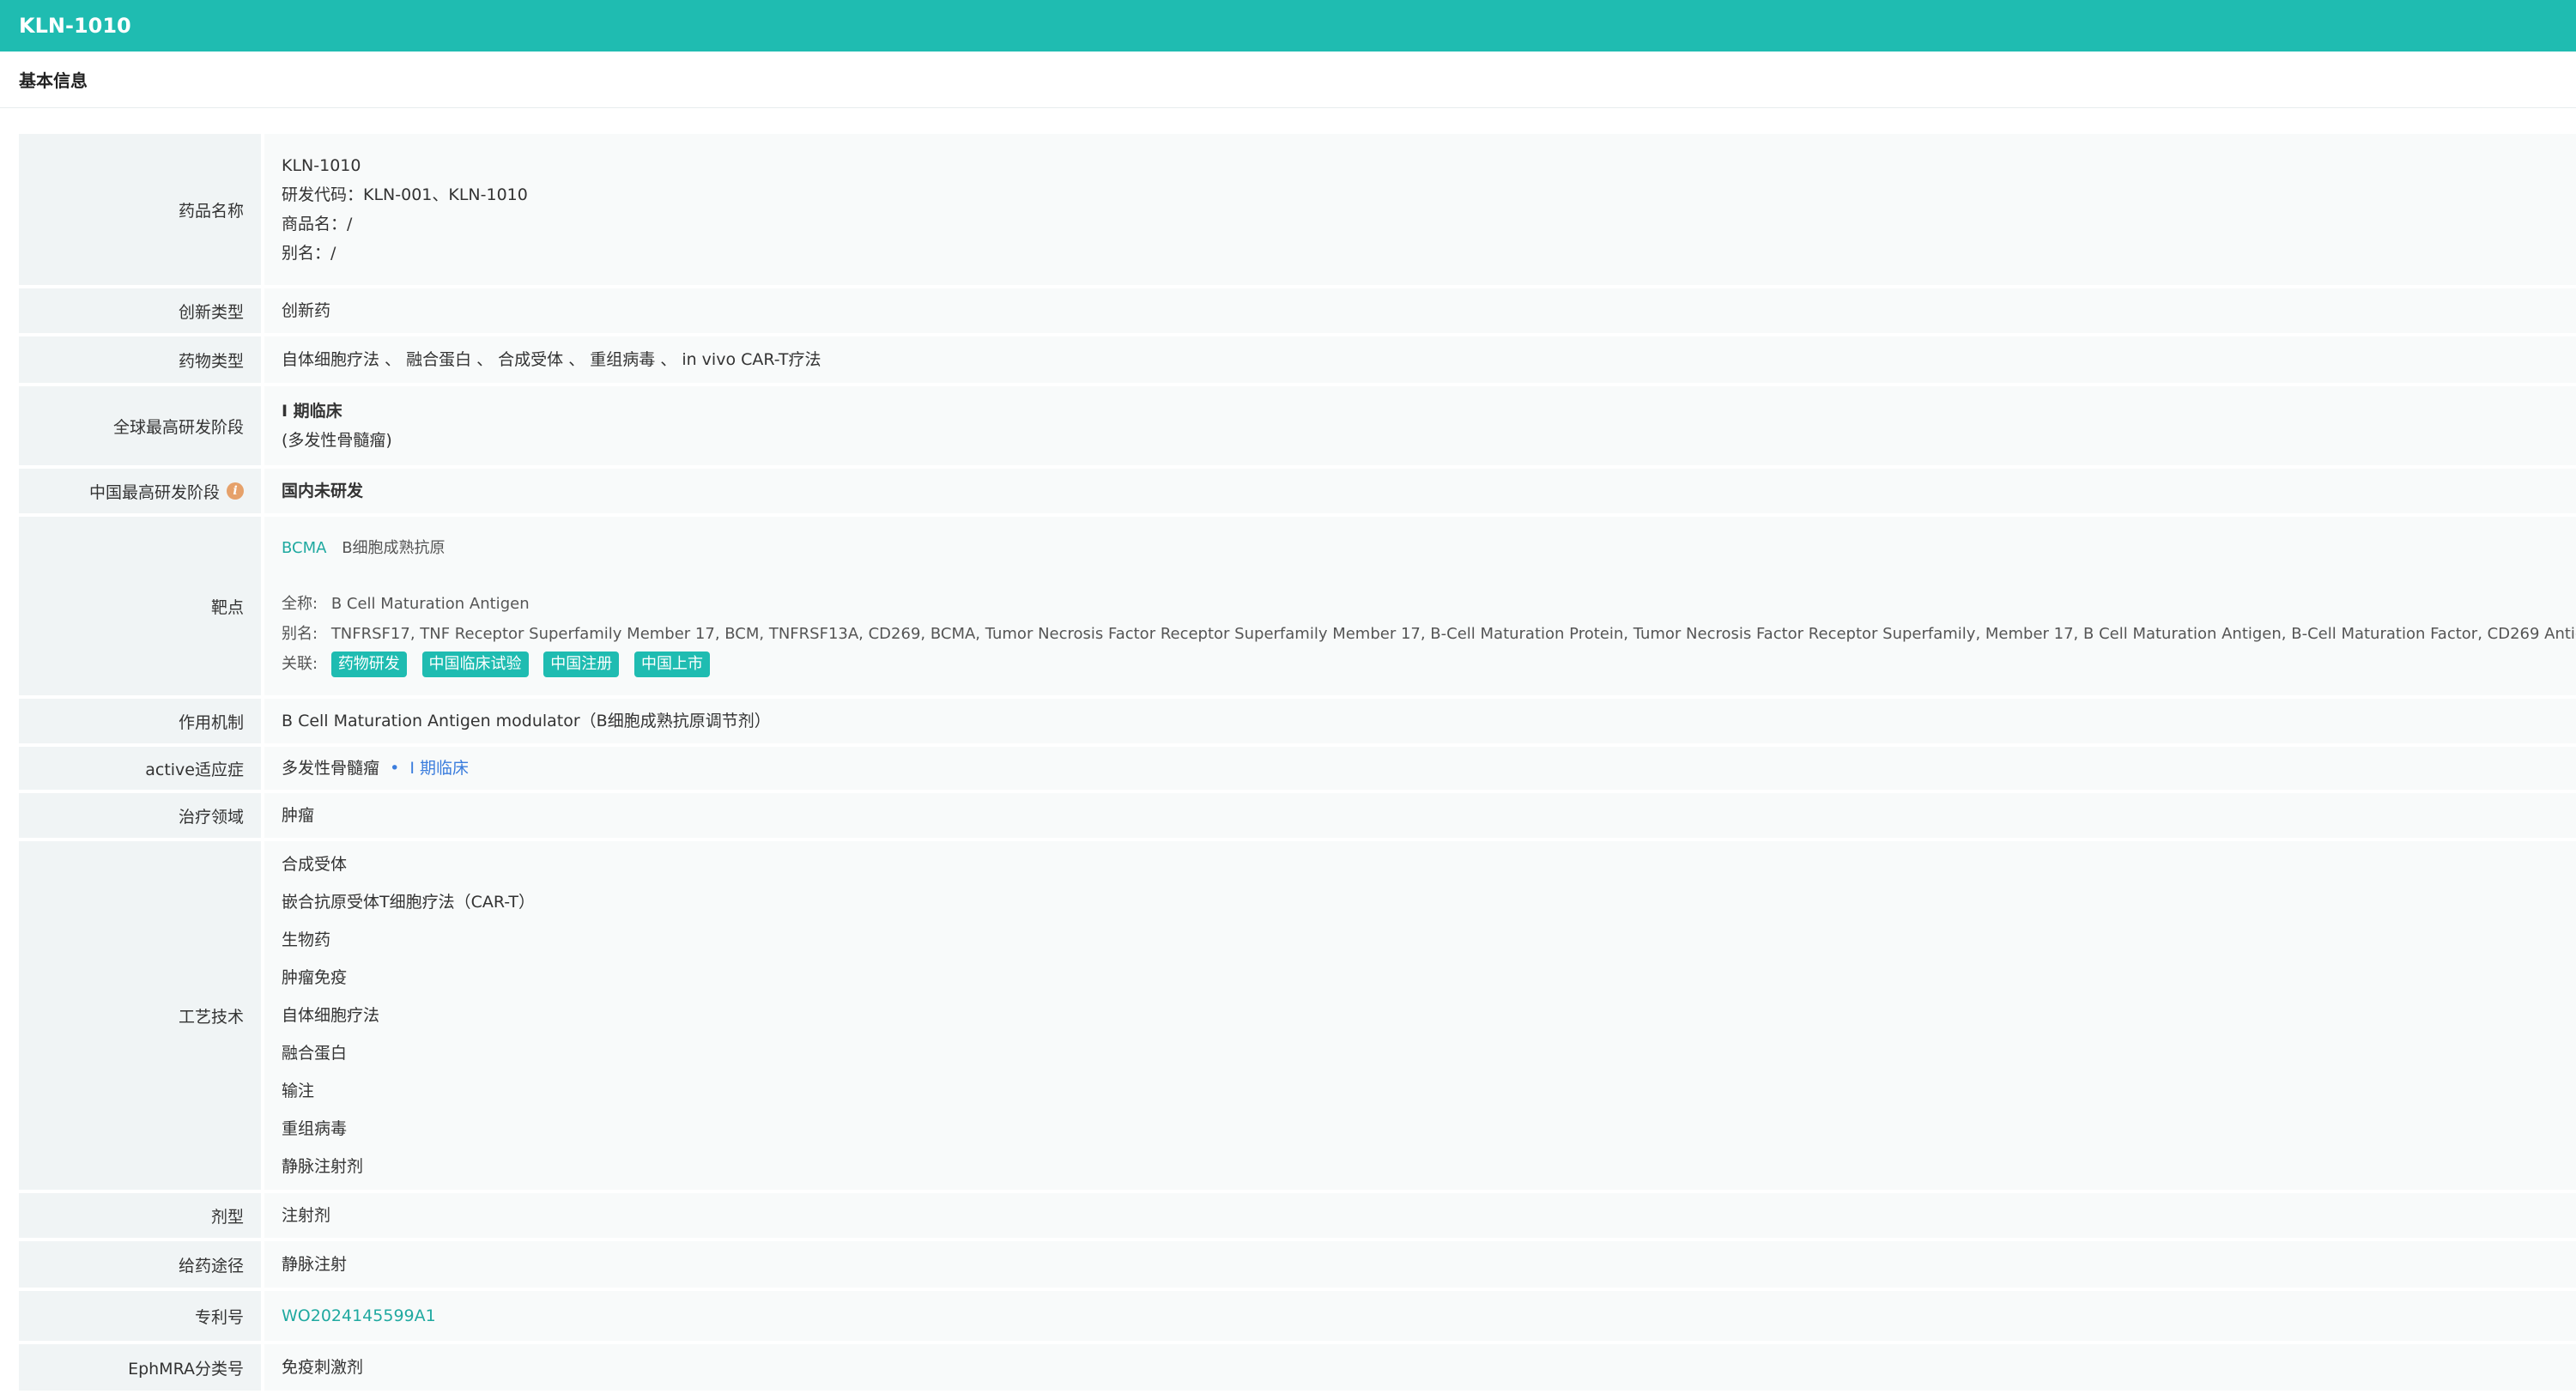 The height and width of the screenshot is (1400, 2576). Describe the element at coordinates (1420, 1216) in the screenshot. I see `row-value: 注射剂` at that location.